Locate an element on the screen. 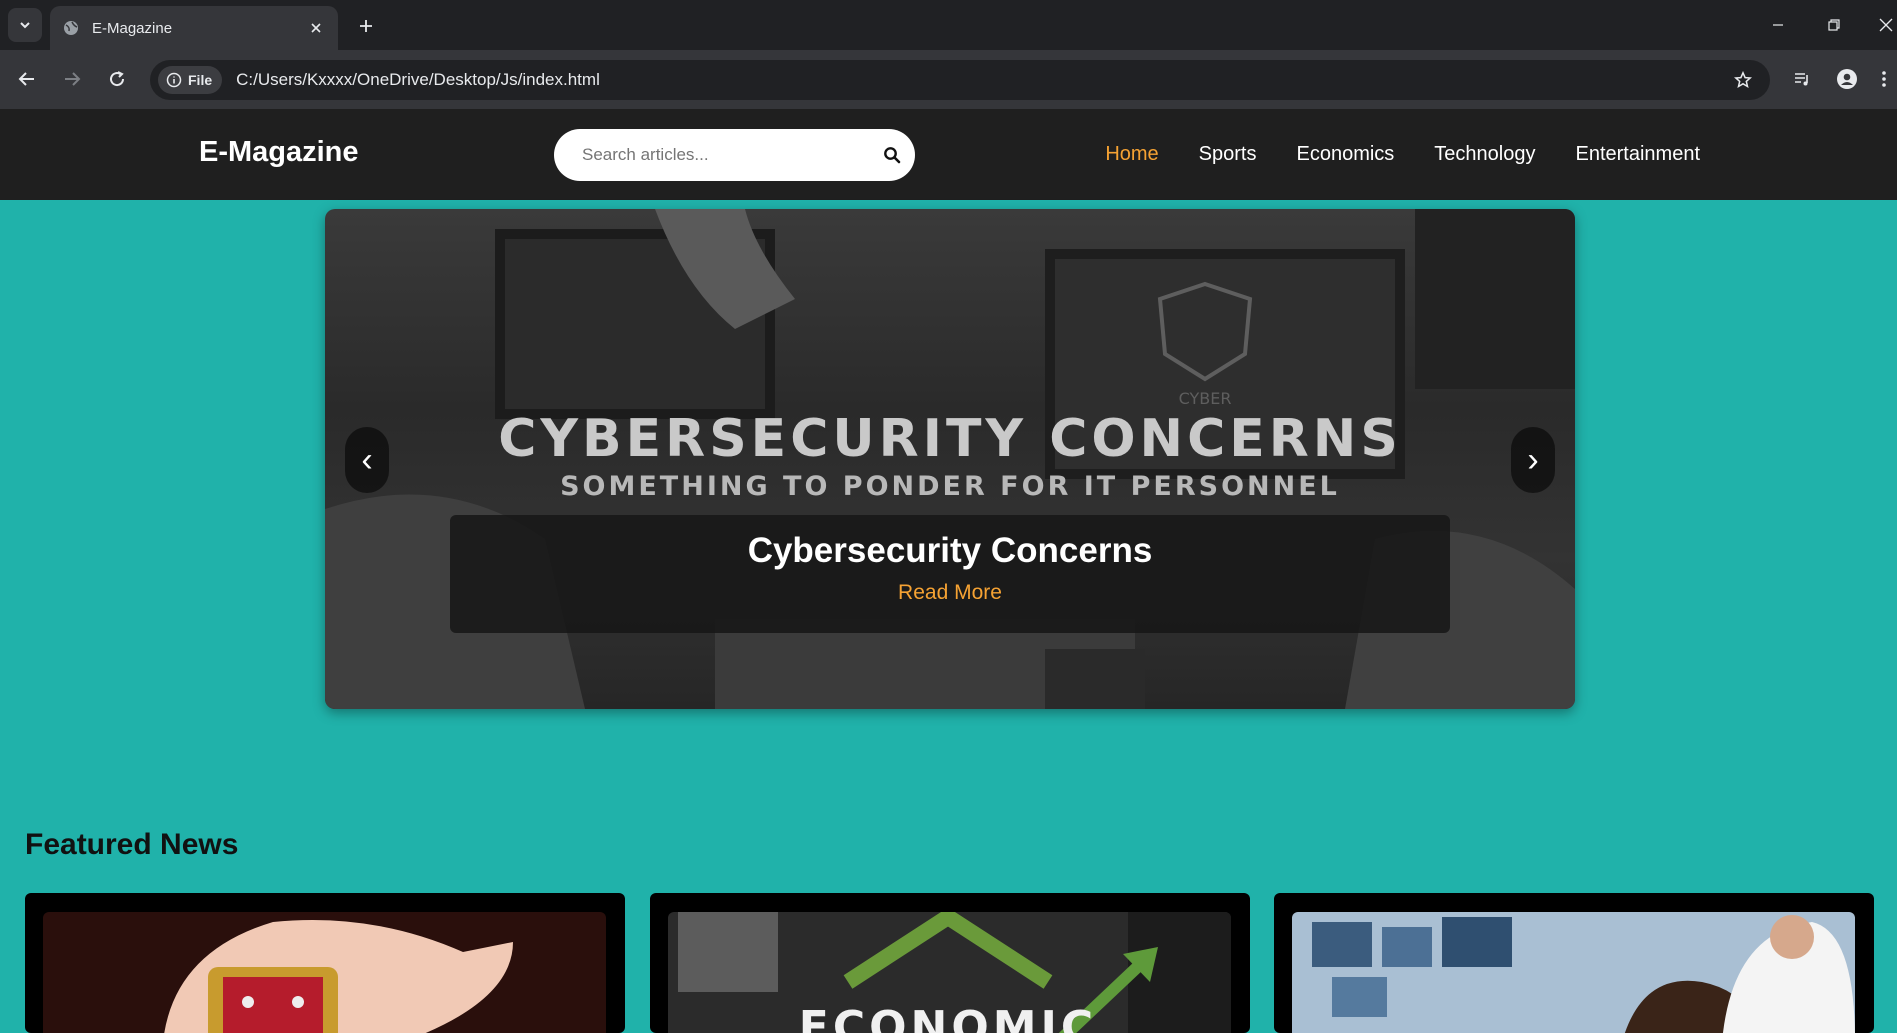  bookmark-star-icon is located at coordinates (1743, 80).